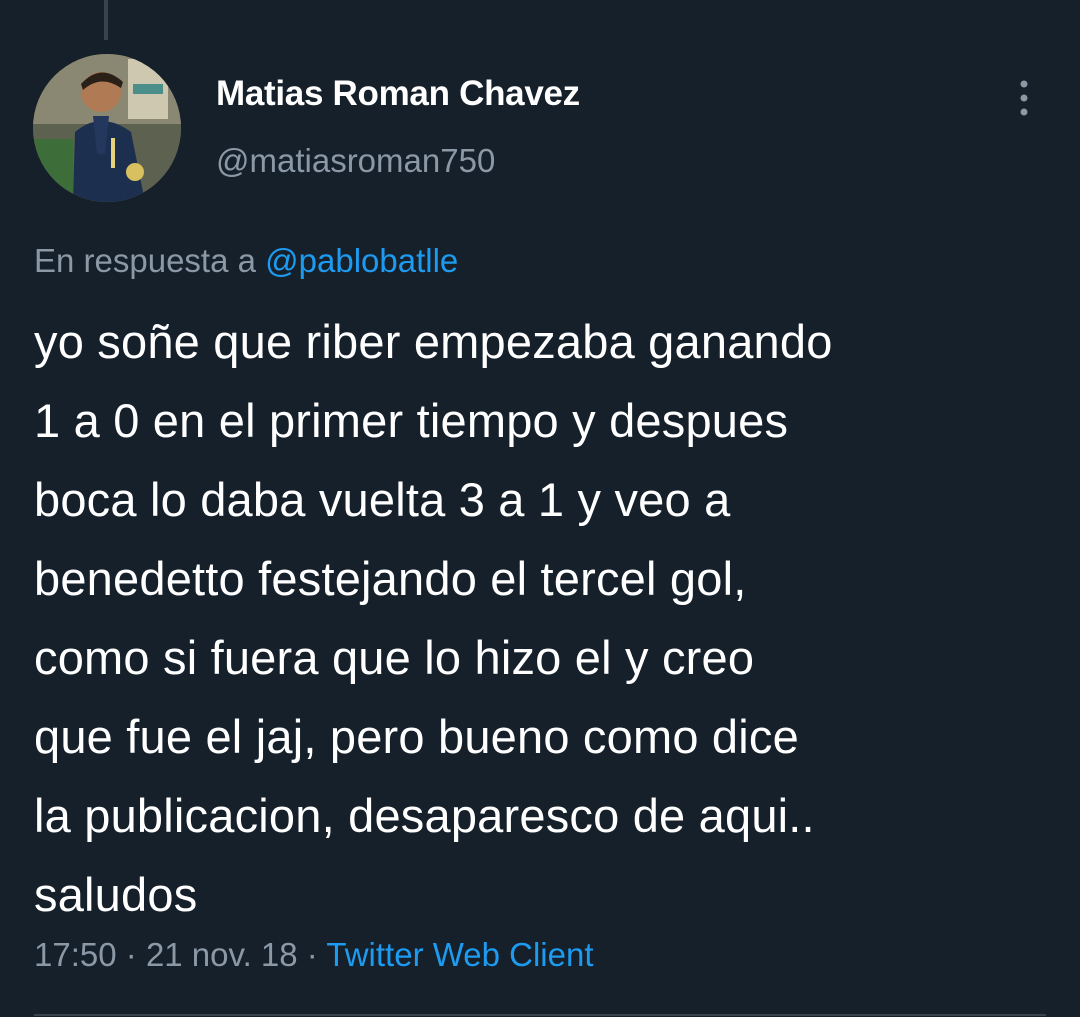 This screenshot has width=1080, height=1017. Describe the element at coordinates (382, 499) in the screenshot. I see `tweet-text-line: boca lo daba vuelta 3 a 1 y veo a` at that location.